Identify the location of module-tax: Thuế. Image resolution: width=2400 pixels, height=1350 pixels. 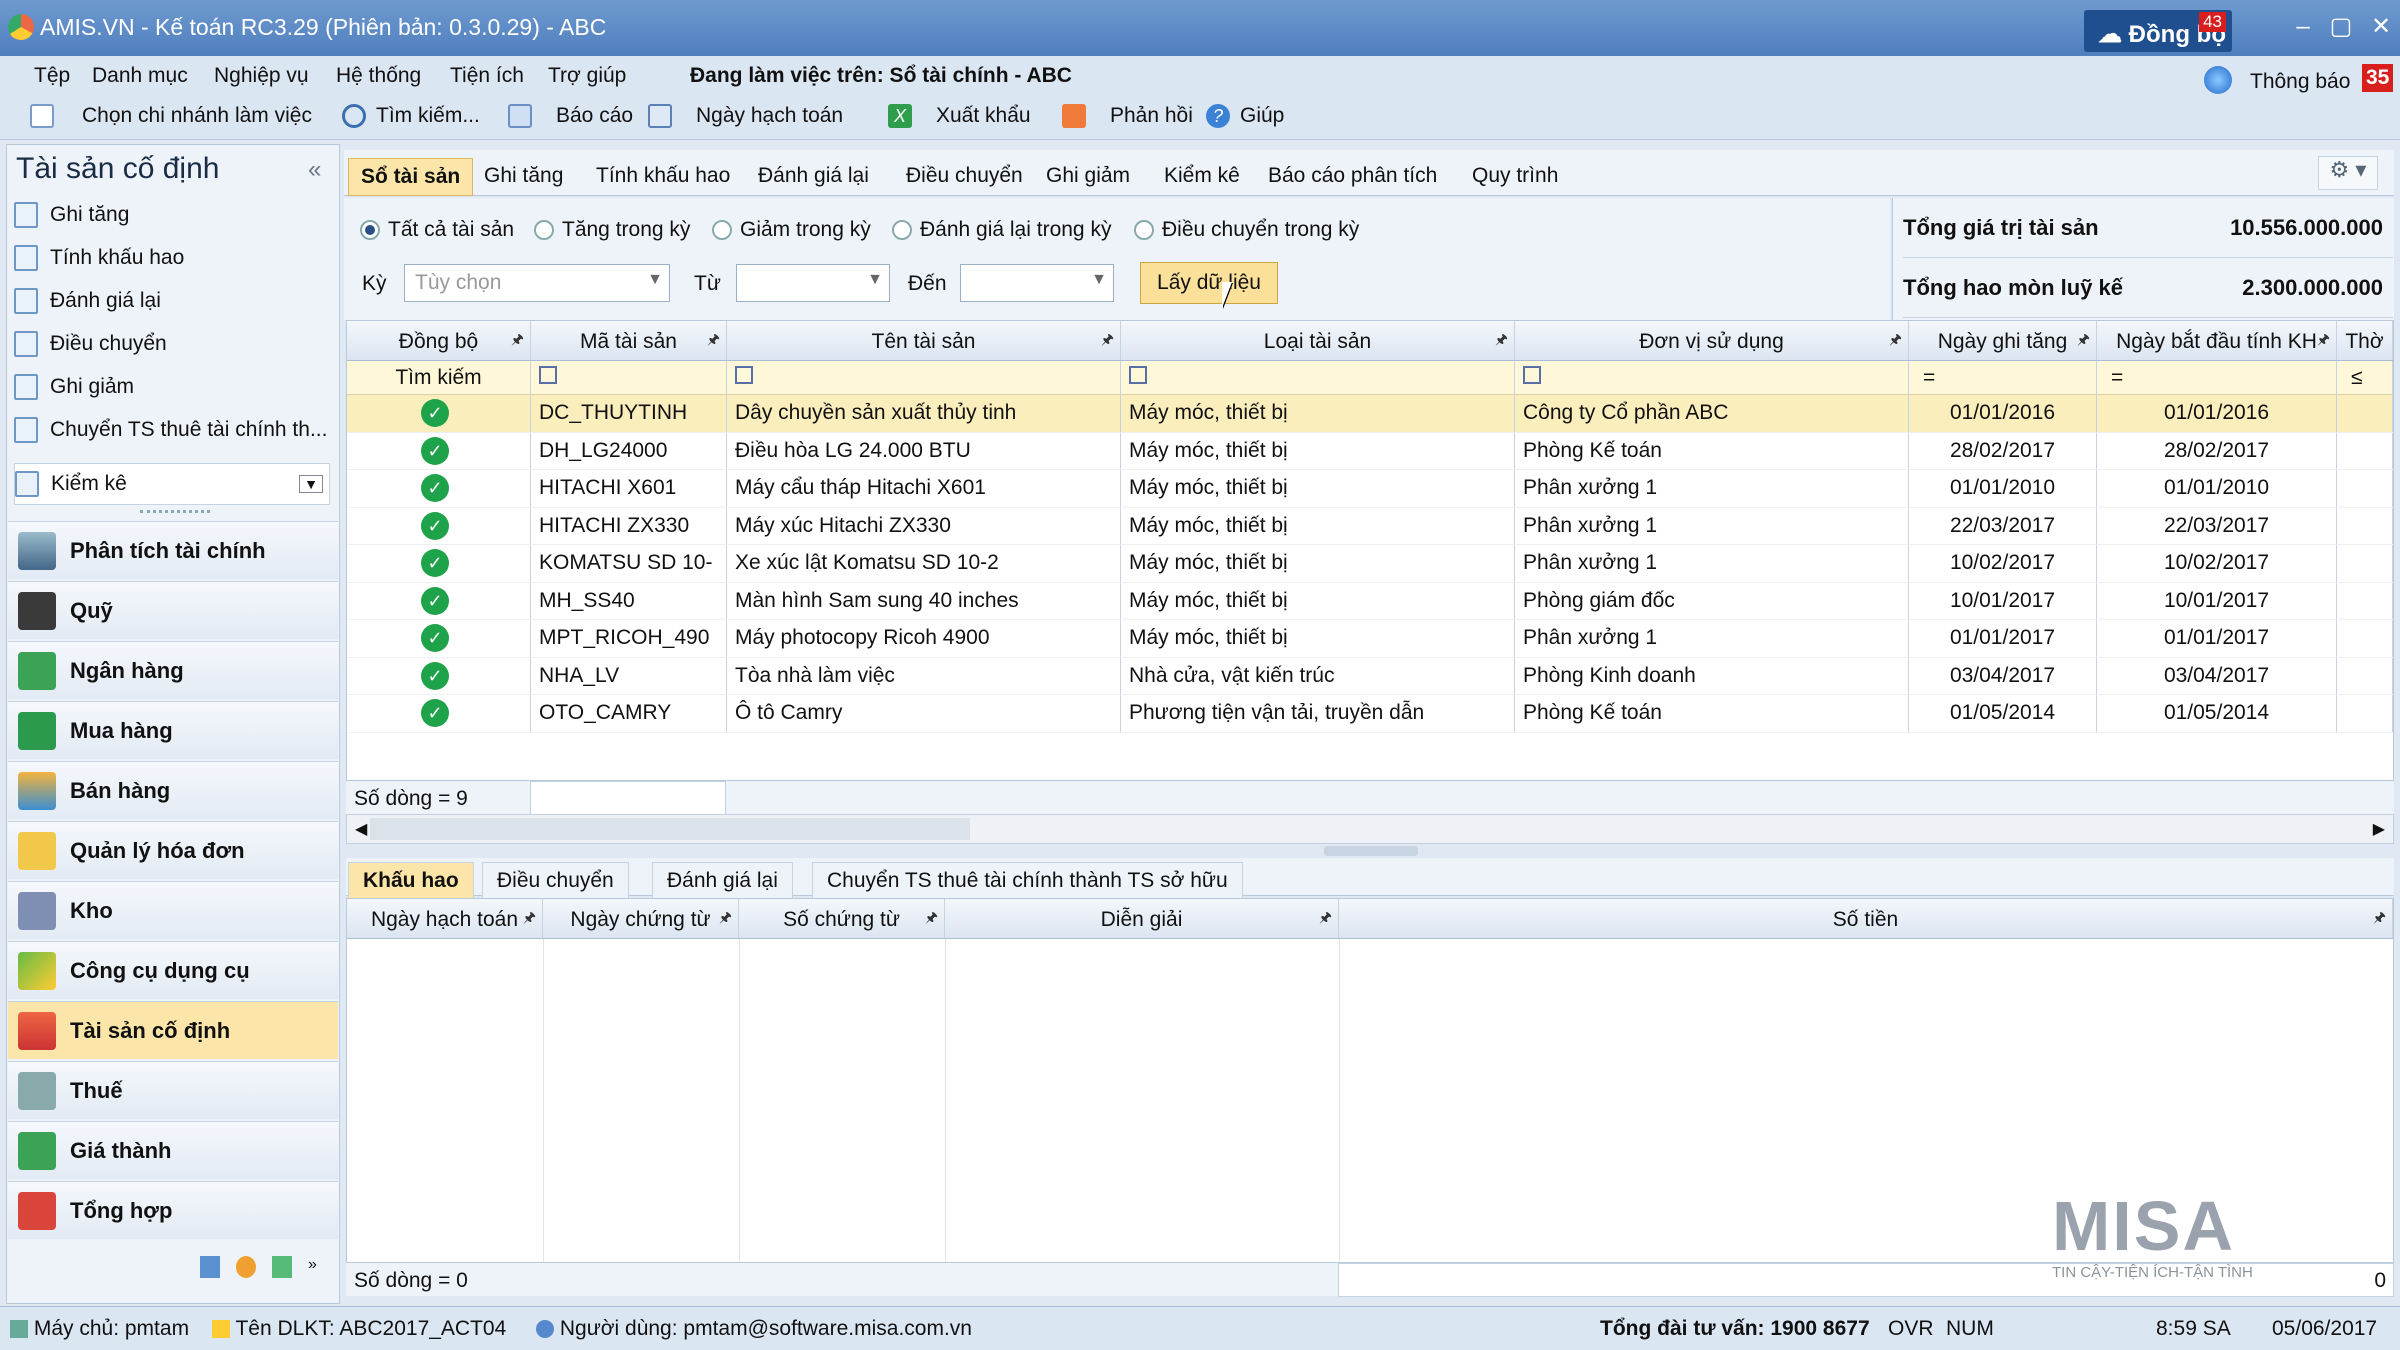
(173, 1090).